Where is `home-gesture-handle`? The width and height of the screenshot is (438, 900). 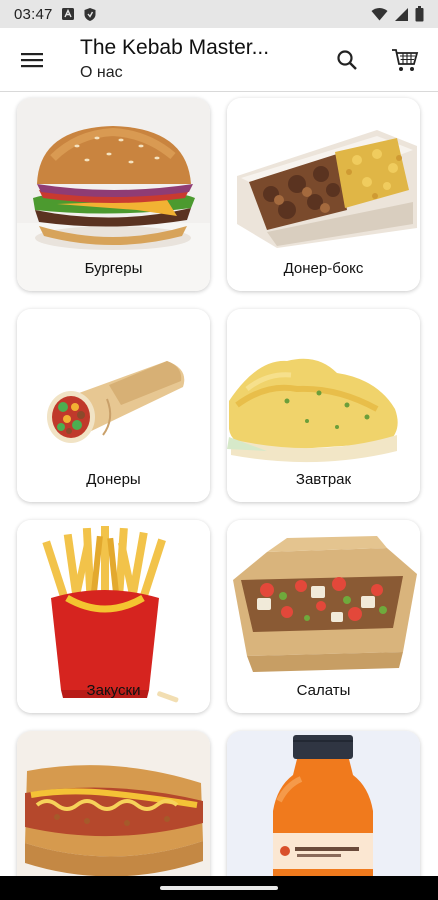 home-gesture-handle is located at coordinates (219, 888).